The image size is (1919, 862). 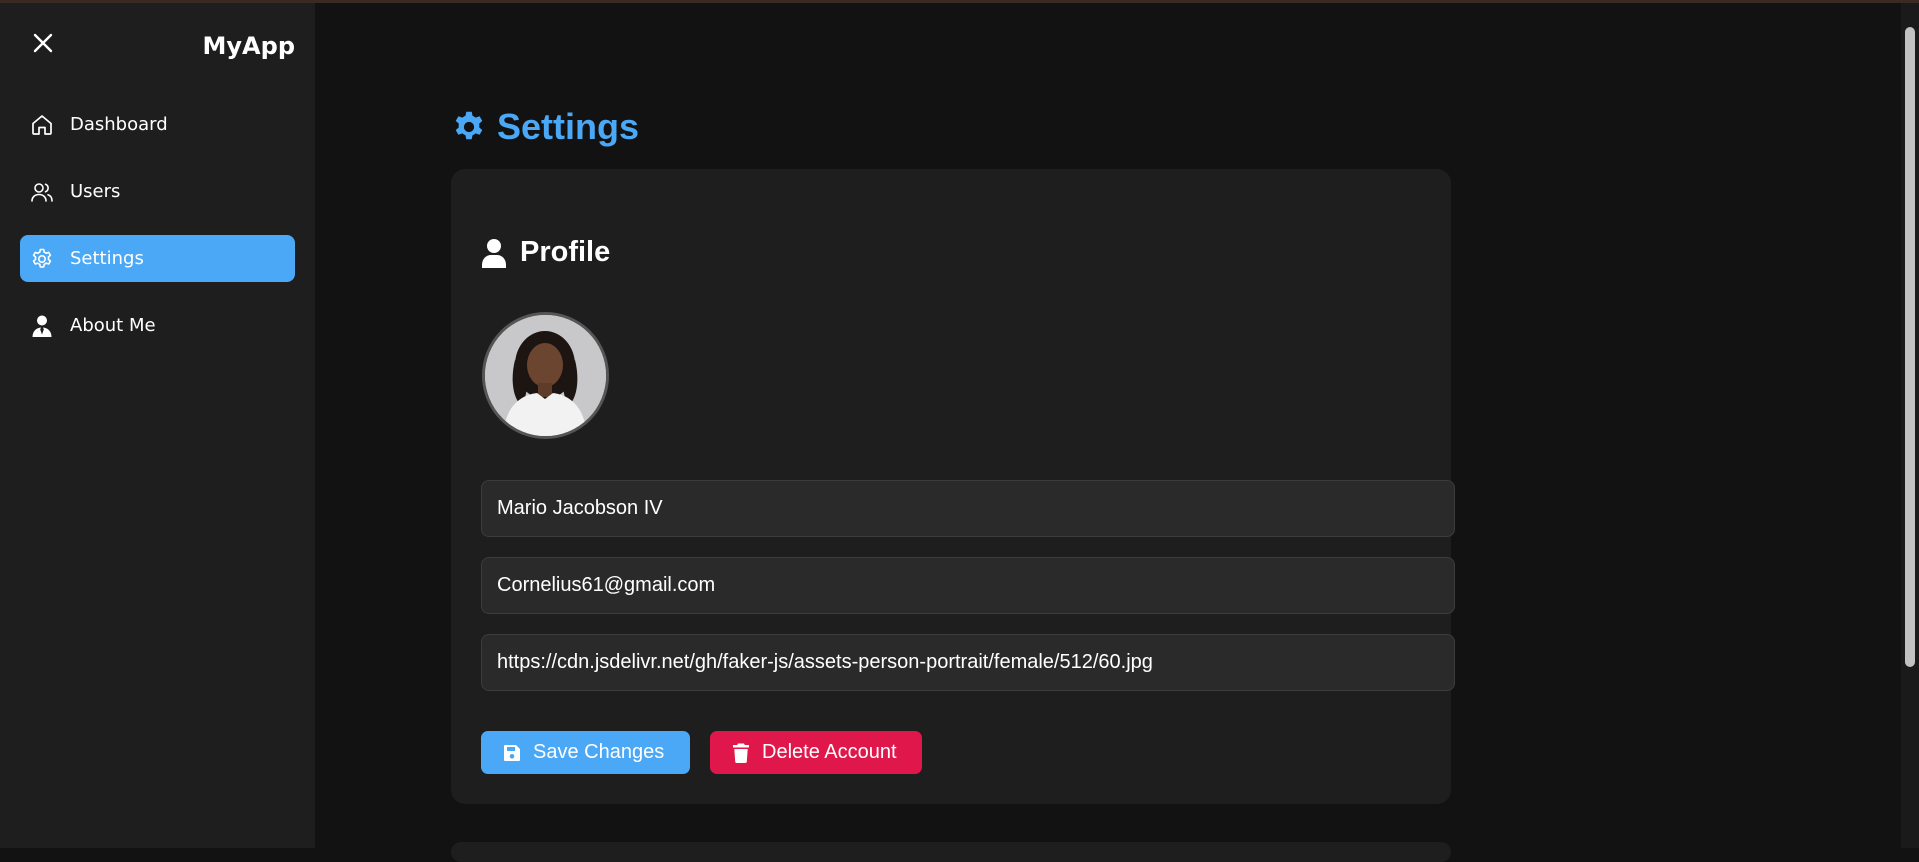 I want to click on user-icon, so click(x=495, y=253).